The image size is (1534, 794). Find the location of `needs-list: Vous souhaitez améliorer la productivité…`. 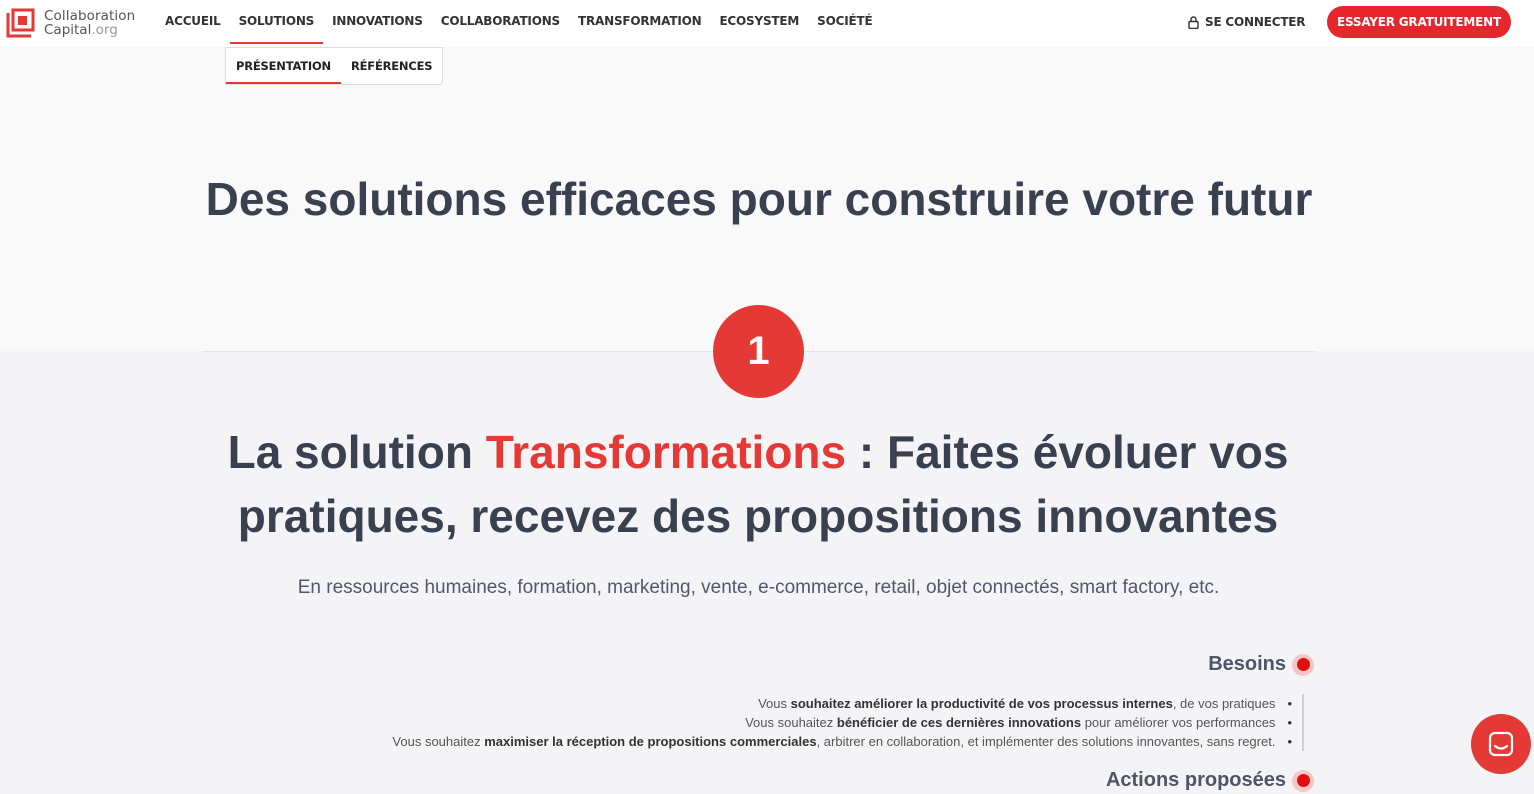

needs-list: Vous souhaitez améliorer la productivité… is located at coordinates (802, 722).